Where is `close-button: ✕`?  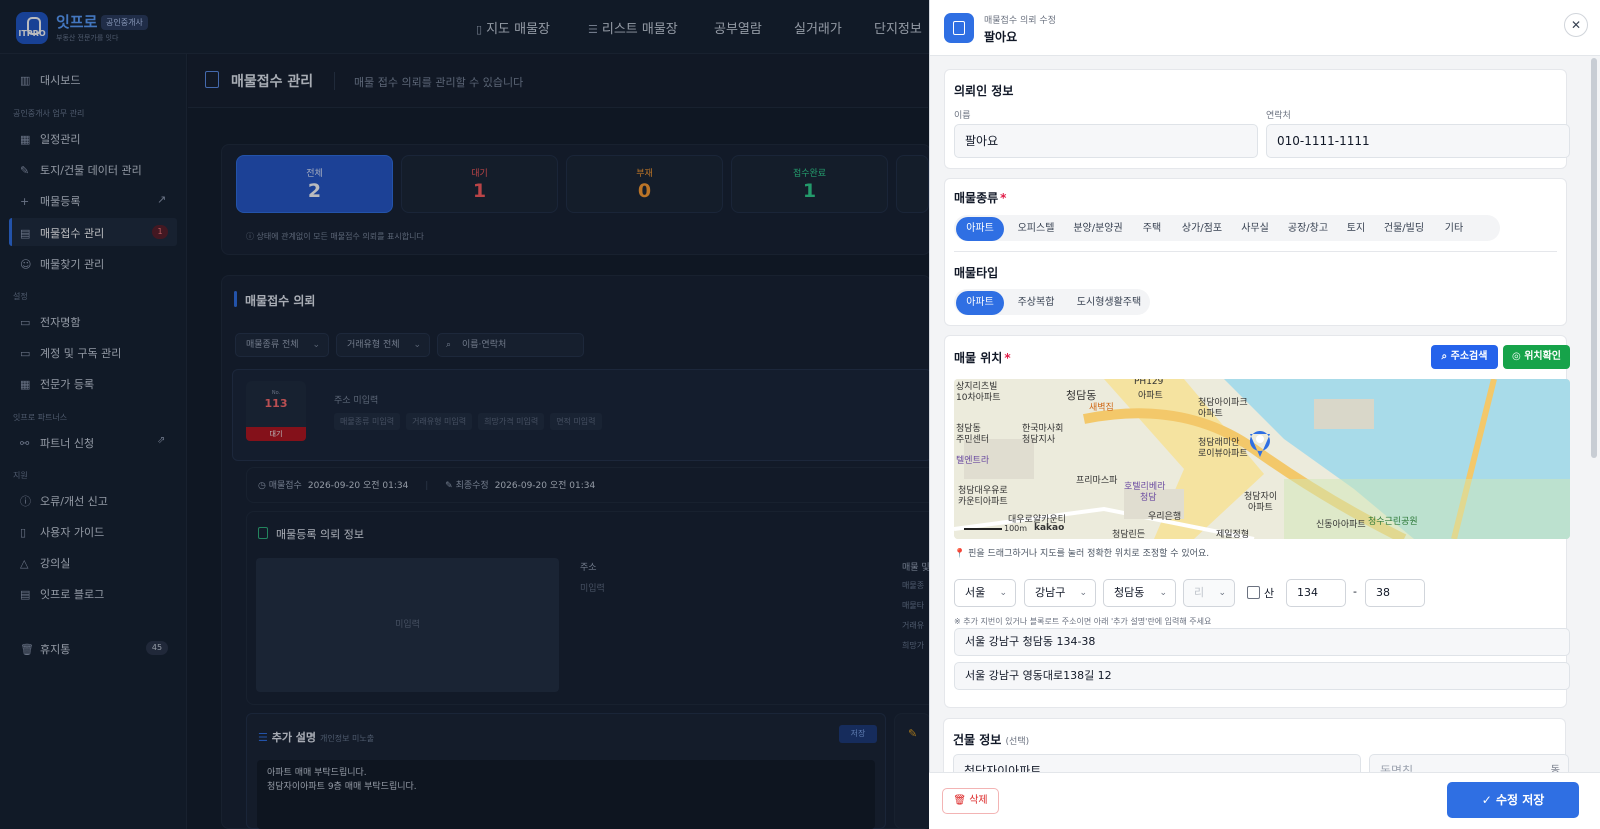
close-button: ✕ is located at coordinates (1576, 25).